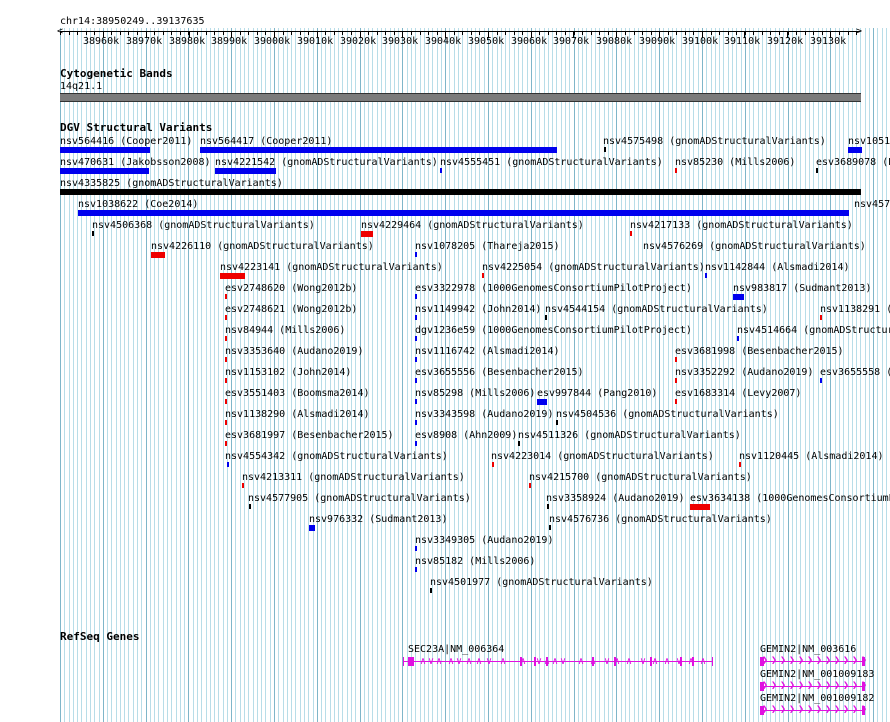 The width and height of the screenshot is (890, 722). I want to click on variant-label: nsv3358924 (Audano2019), so click(615, 498).